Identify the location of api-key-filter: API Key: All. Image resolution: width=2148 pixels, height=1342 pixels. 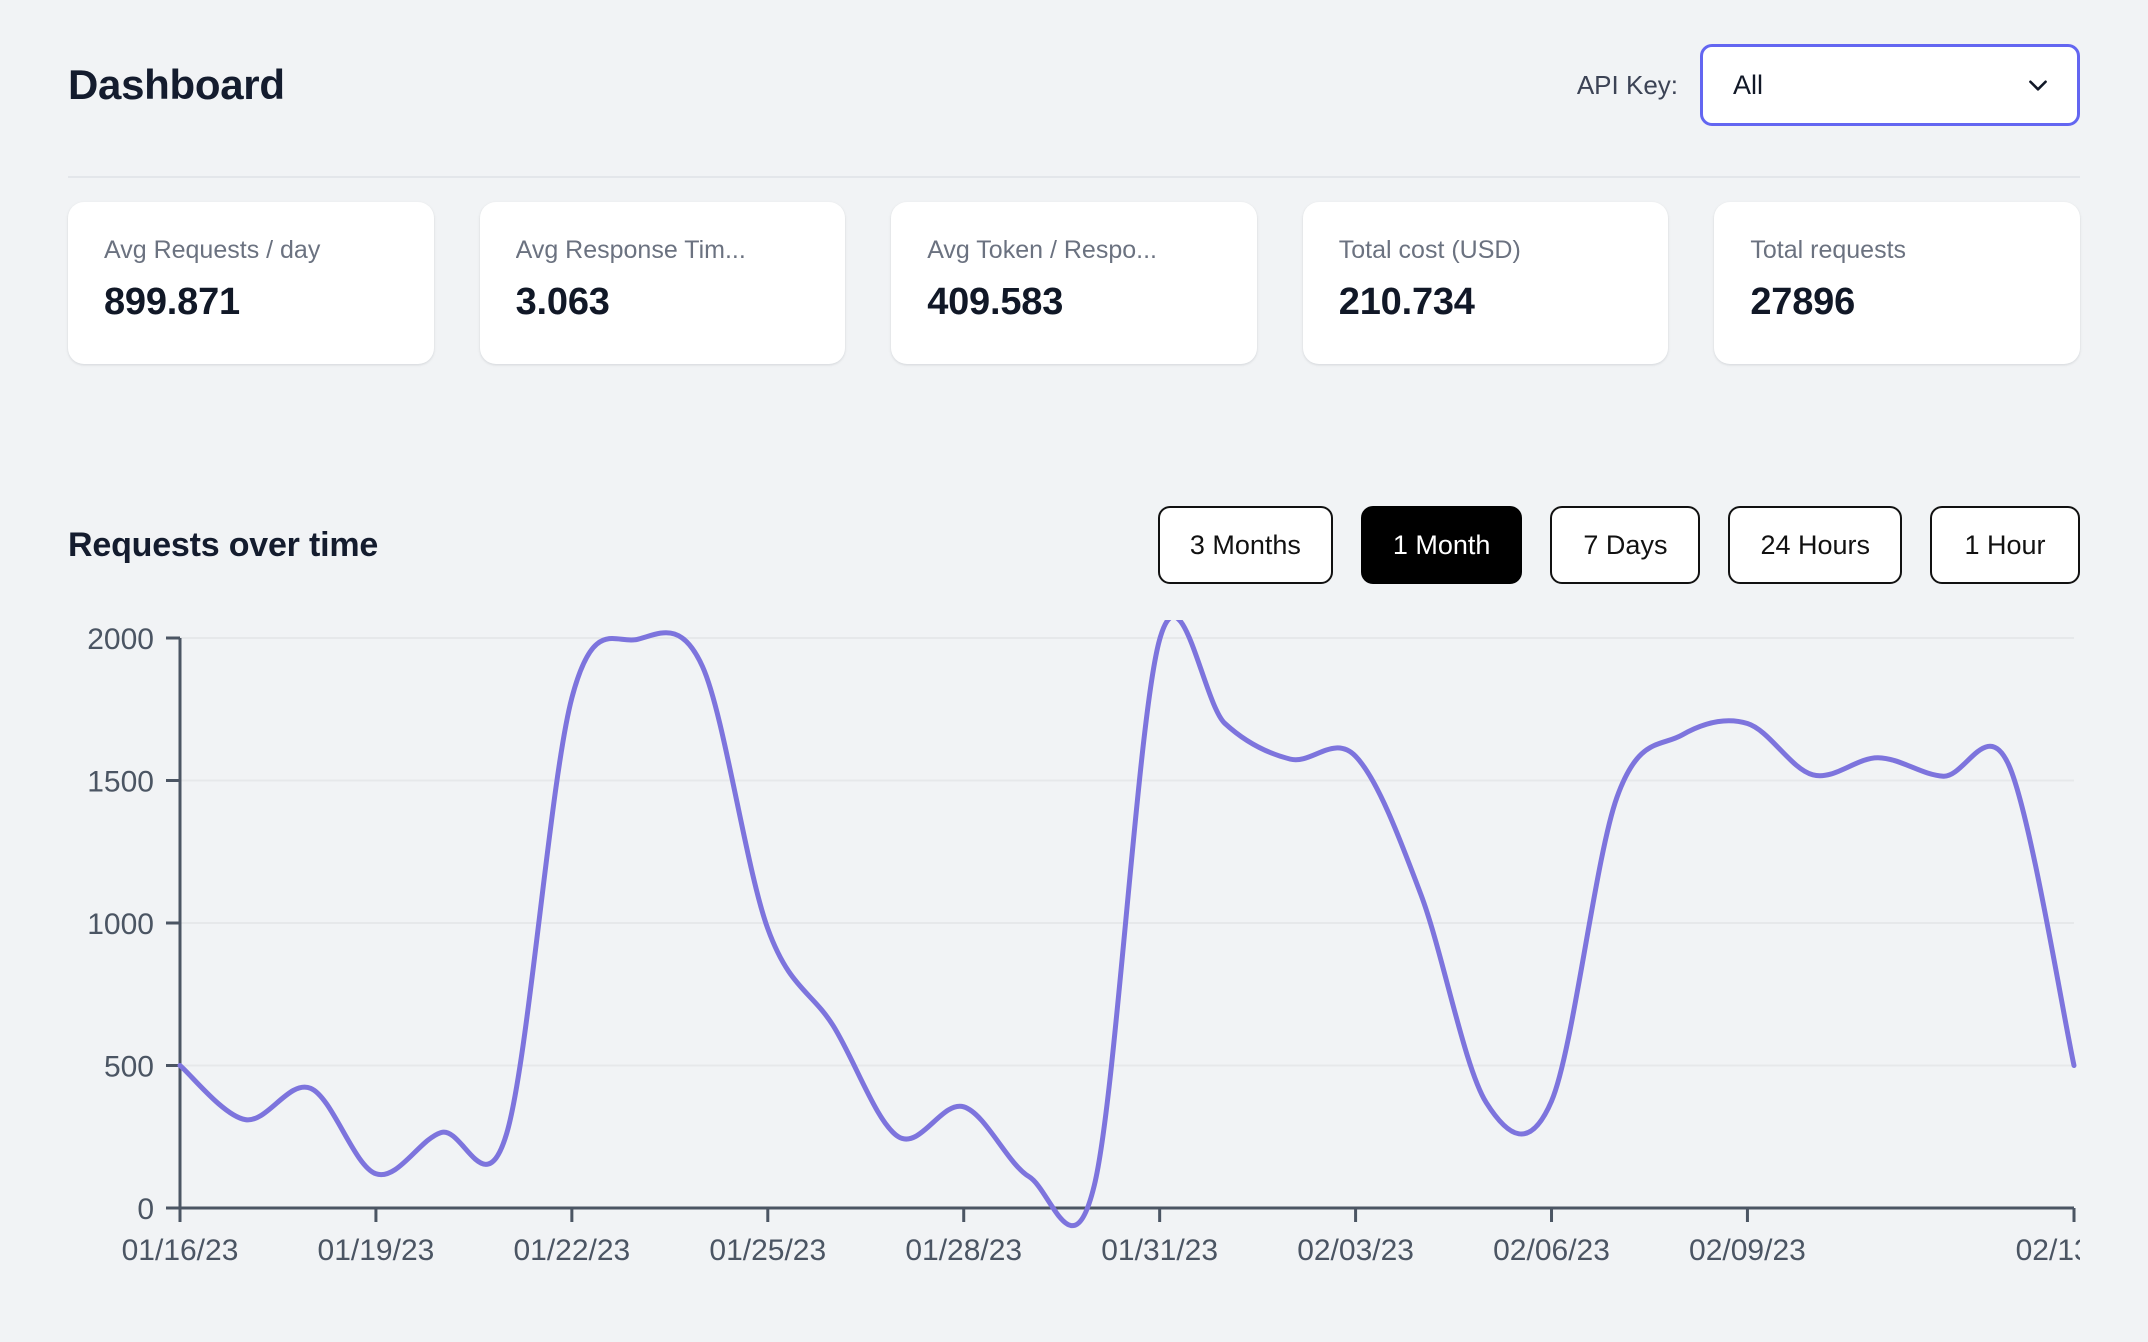
(1828, 85).